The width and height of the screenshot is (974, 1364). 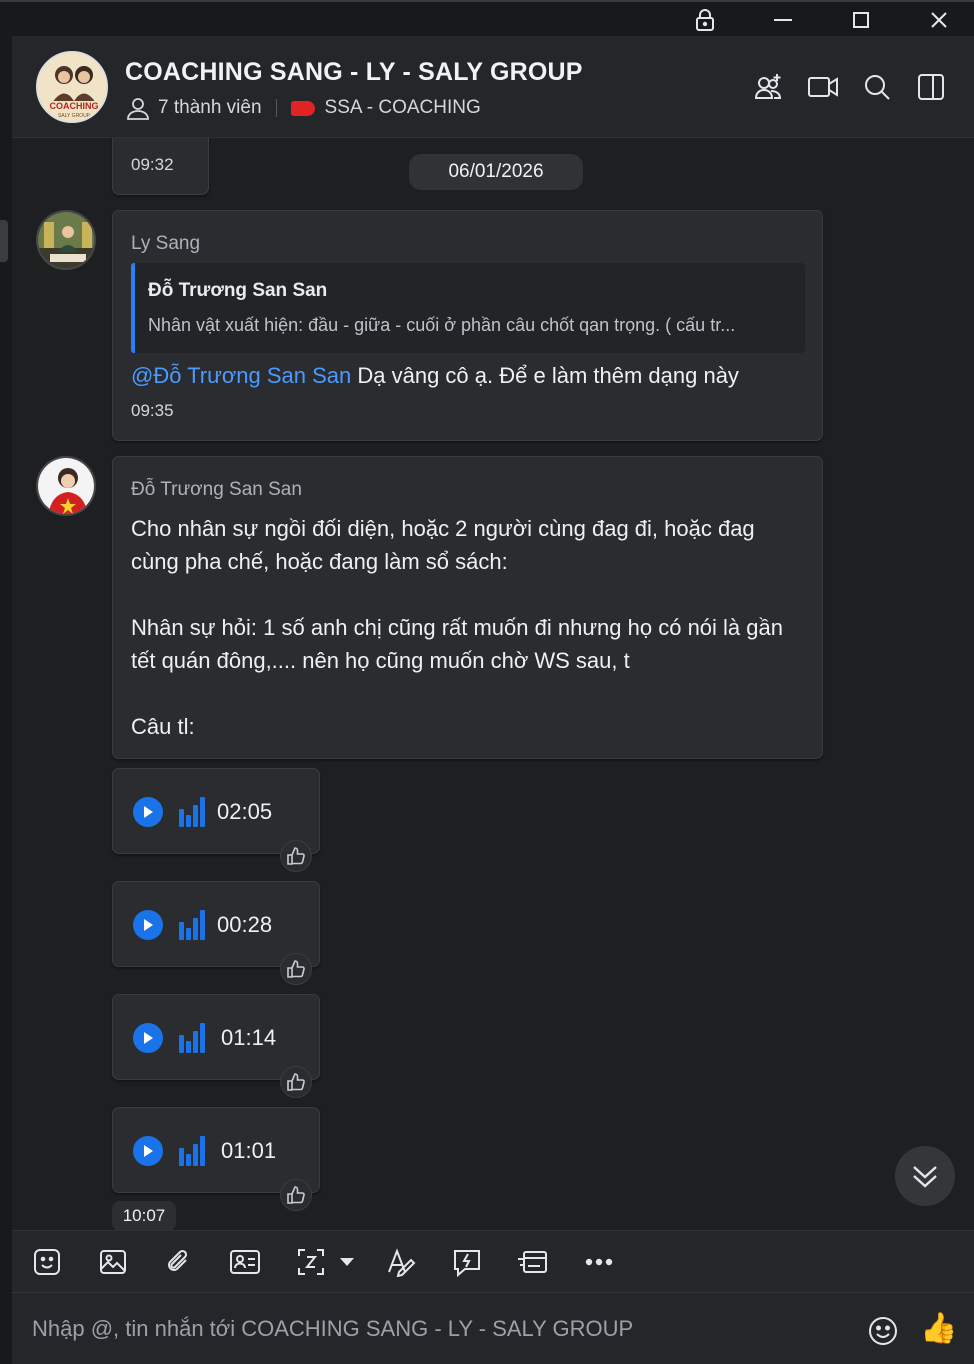 I want to click on tag-label: SSA - COACHING, so click(x=403, y=108).